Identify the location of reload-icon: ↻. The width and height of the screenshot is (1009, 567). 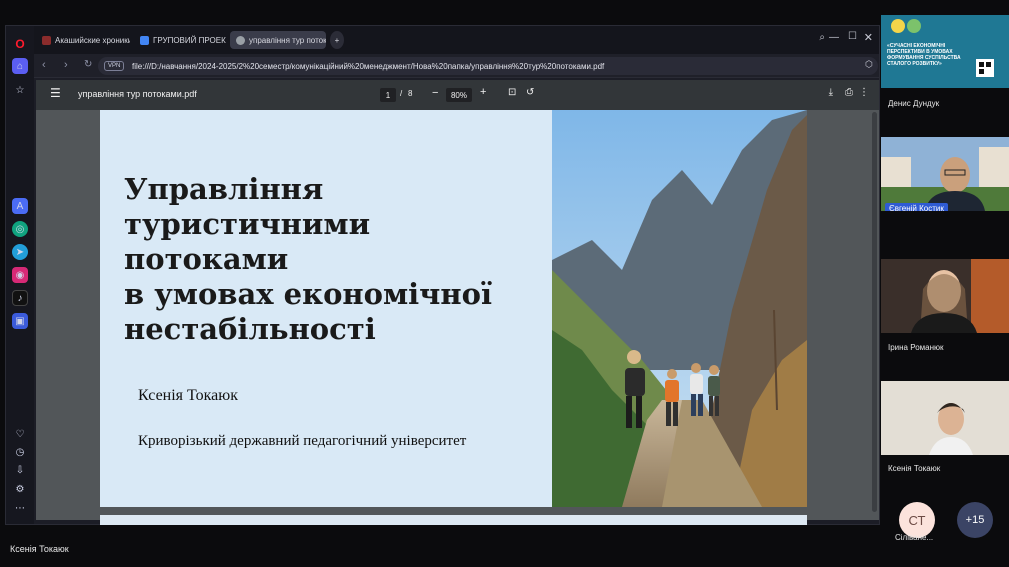
(88, 64).